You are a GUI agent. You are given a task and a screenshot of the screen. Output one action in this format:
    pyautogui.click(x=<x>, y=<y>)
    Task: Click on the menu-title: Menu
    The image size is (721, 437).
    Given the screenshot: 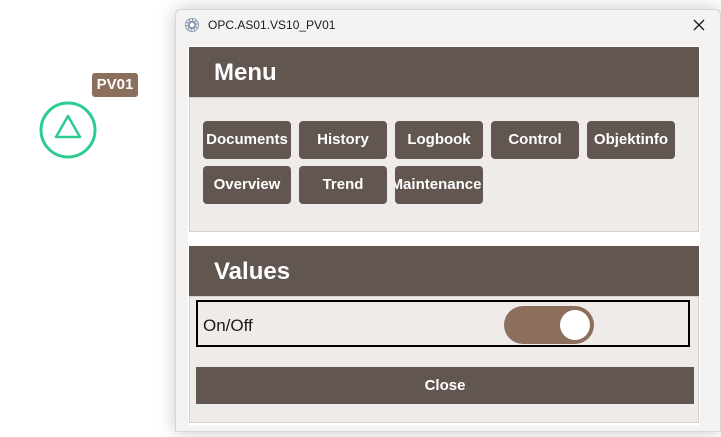 What is the action you would take?
    pyautogui.click(x=245, y=72)
    